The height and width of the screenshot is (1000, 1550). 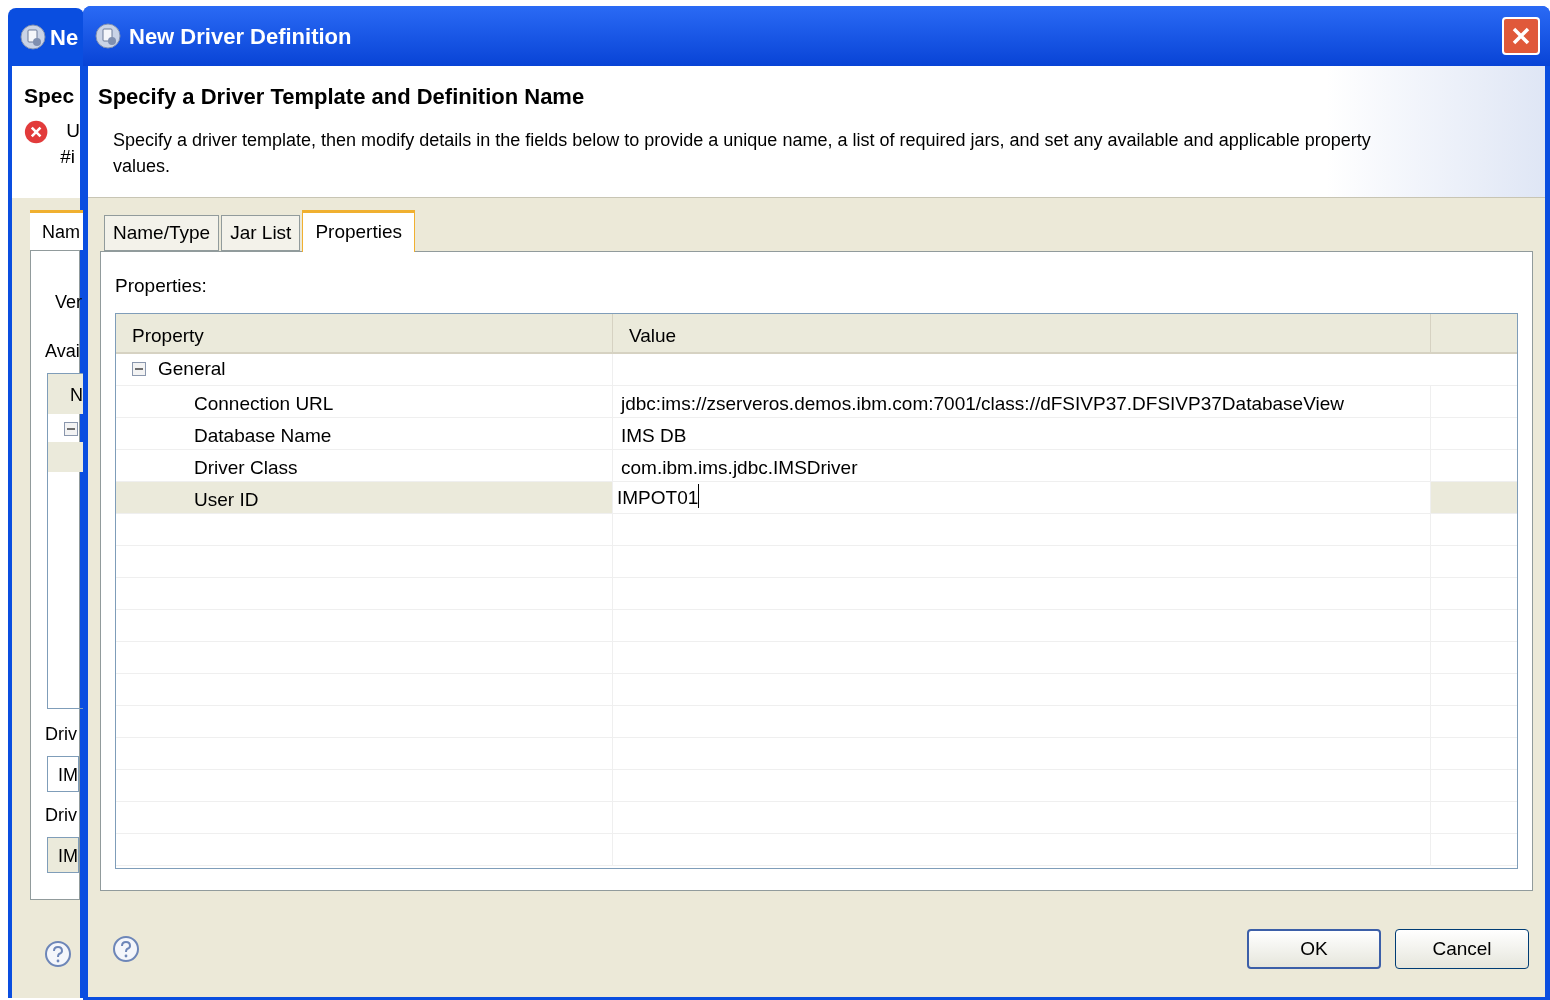 I want to click on error-message: U, so click(x=73, y=130).